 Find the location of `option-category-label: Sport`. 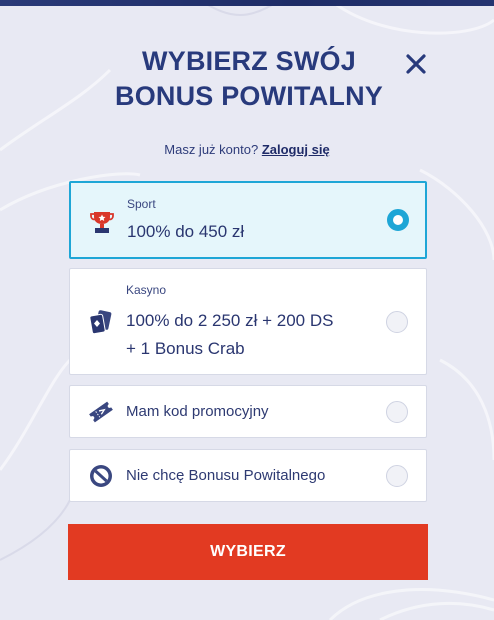

option-category-label: Sport is located at coordinates (141, 204).